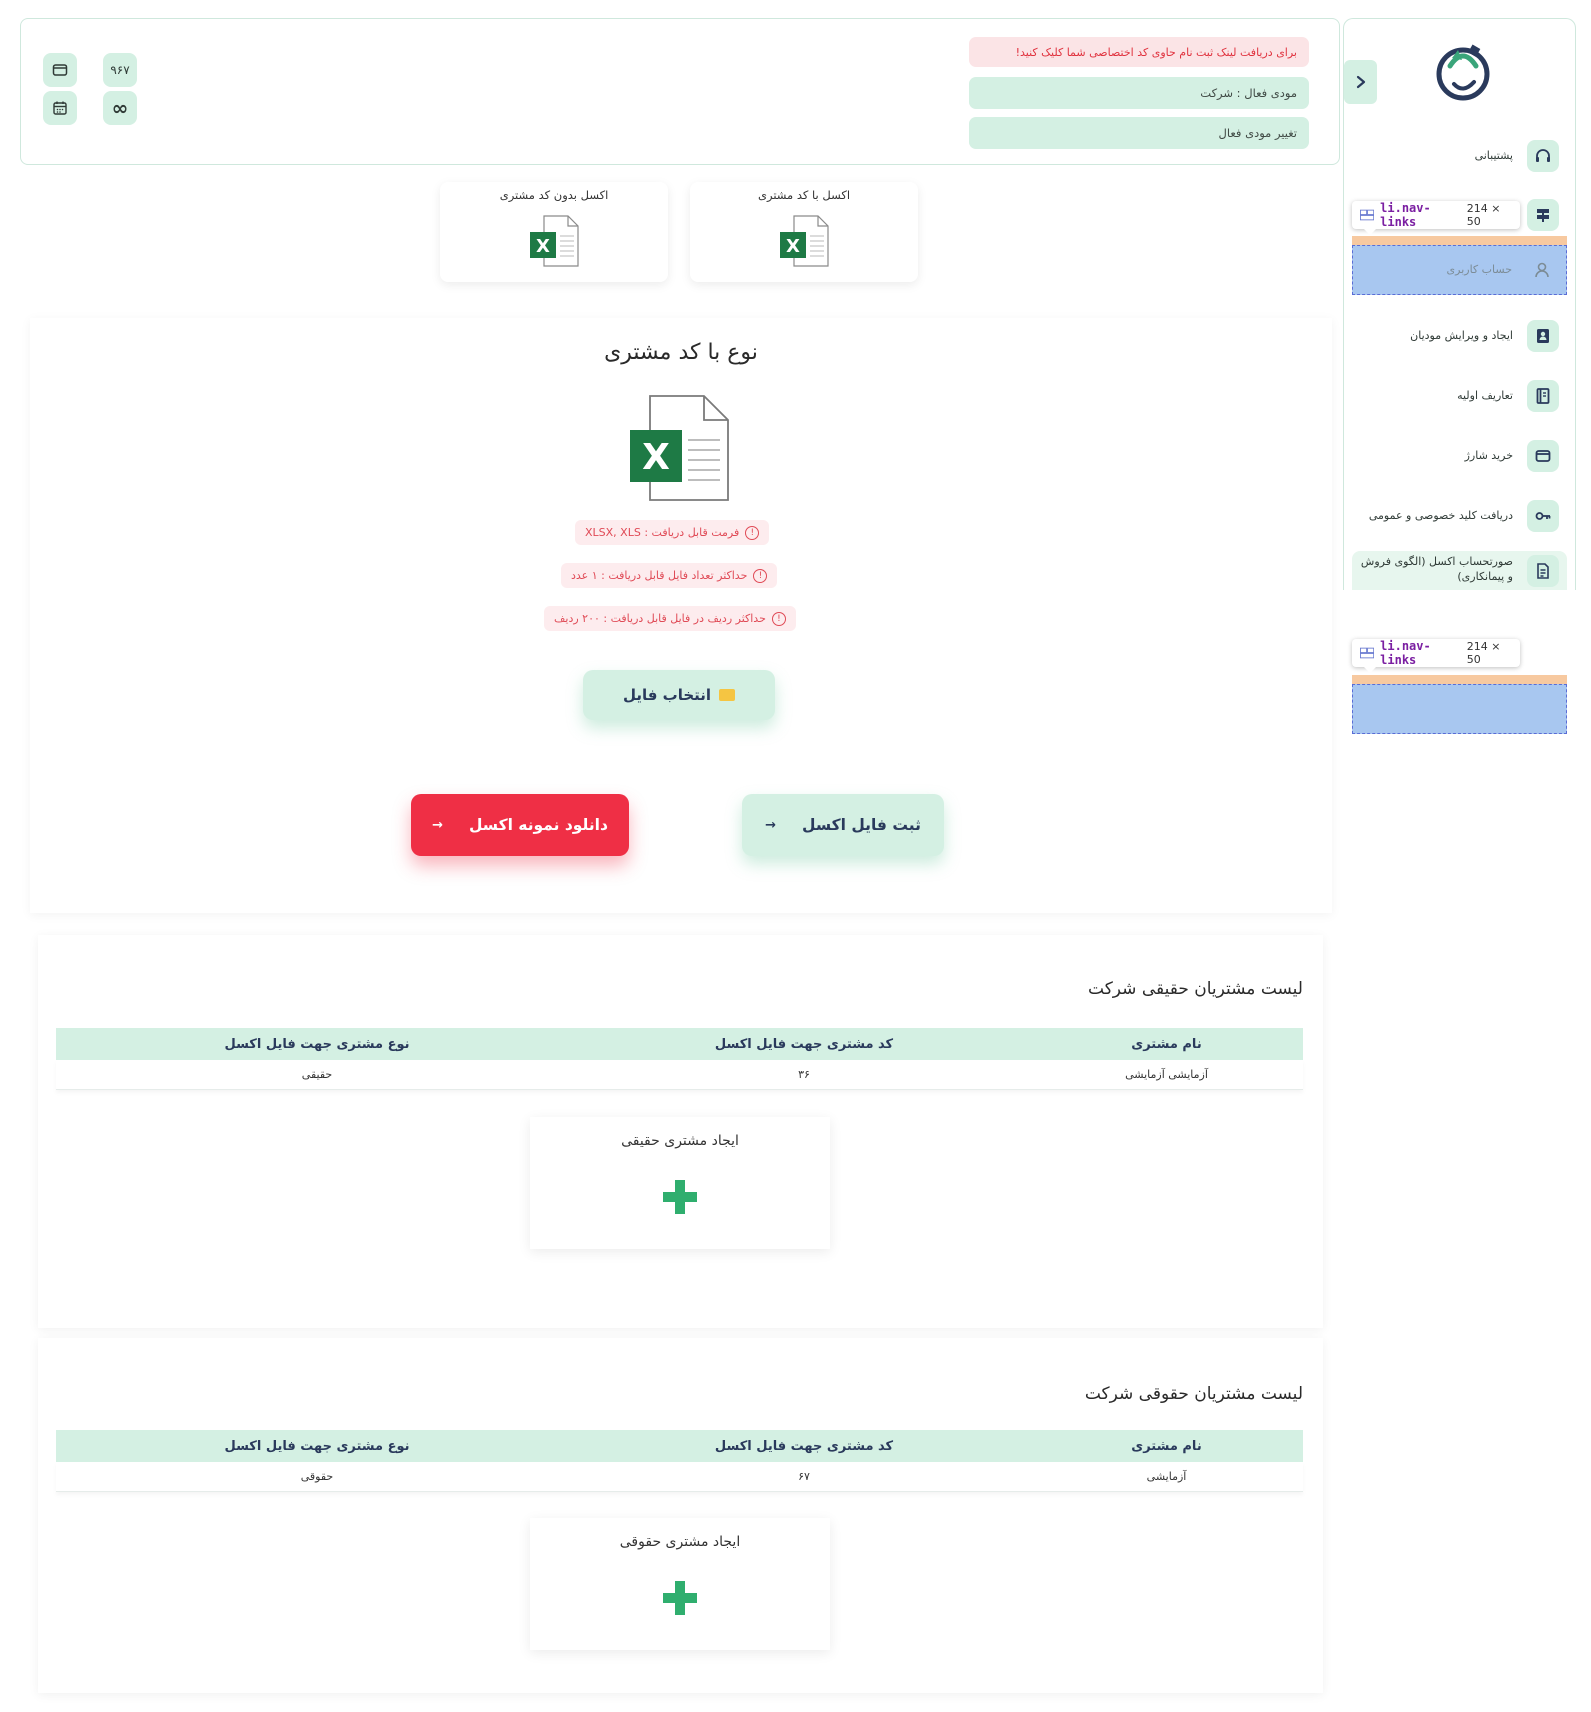  Describe the element at coordinates (1459, 456) in the screenshot. I see `sidebar-item-buy-charge: خرید شارژ` at that location.